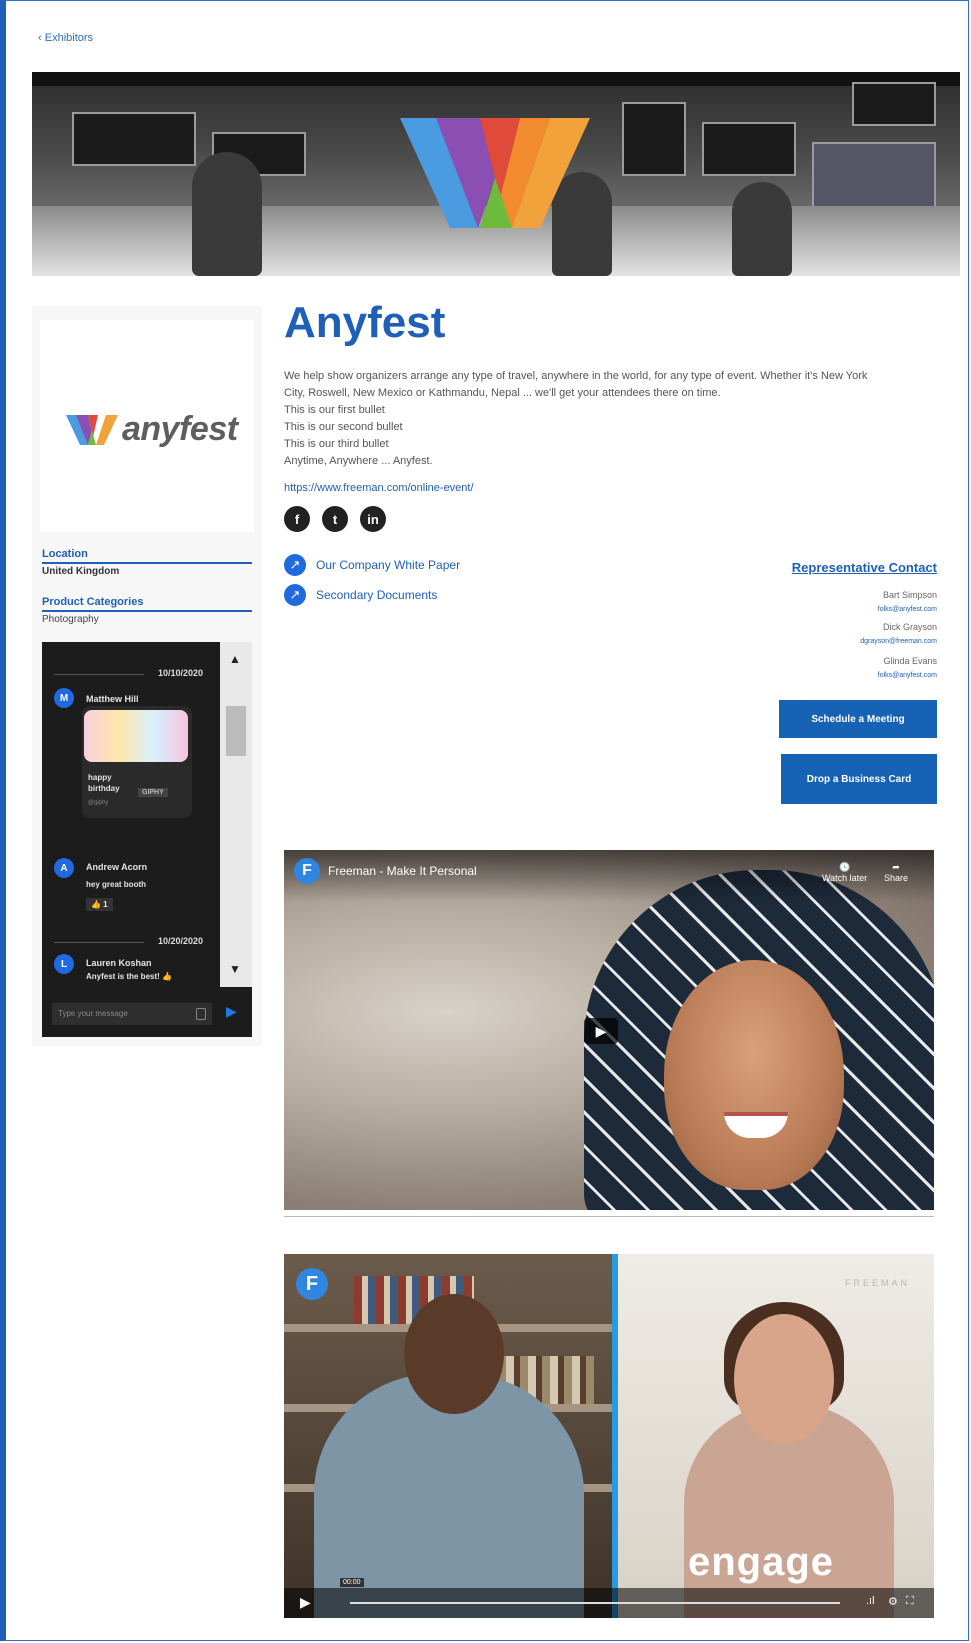  What do you see at coordinates (343, 427) in the screenshot?
I see `description-line: This is our second bullet` at bounding box center [343, 427].